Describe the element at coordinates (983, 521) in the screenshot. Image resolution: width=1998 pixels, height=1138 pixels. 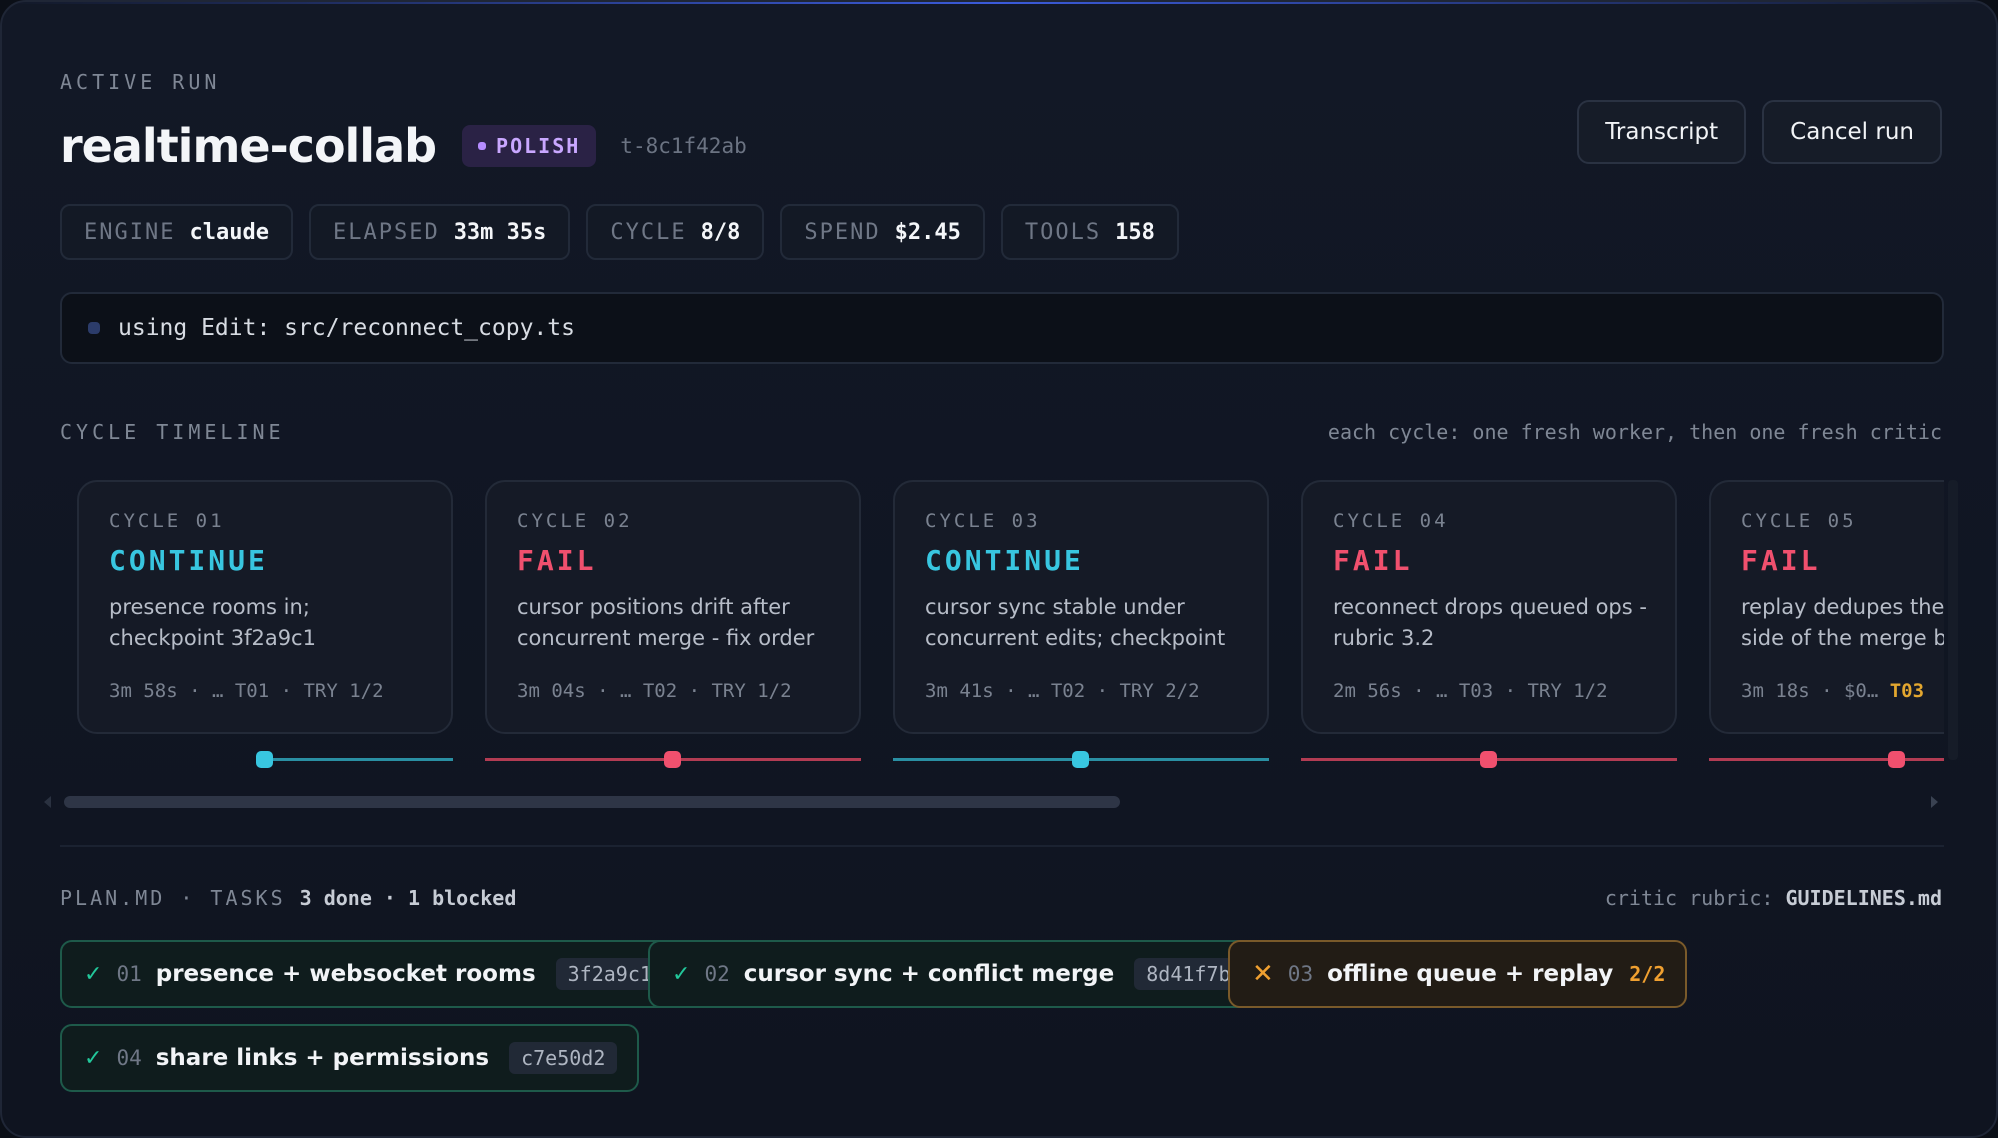
I see `cycle-number: CYCLE 03` at that location.